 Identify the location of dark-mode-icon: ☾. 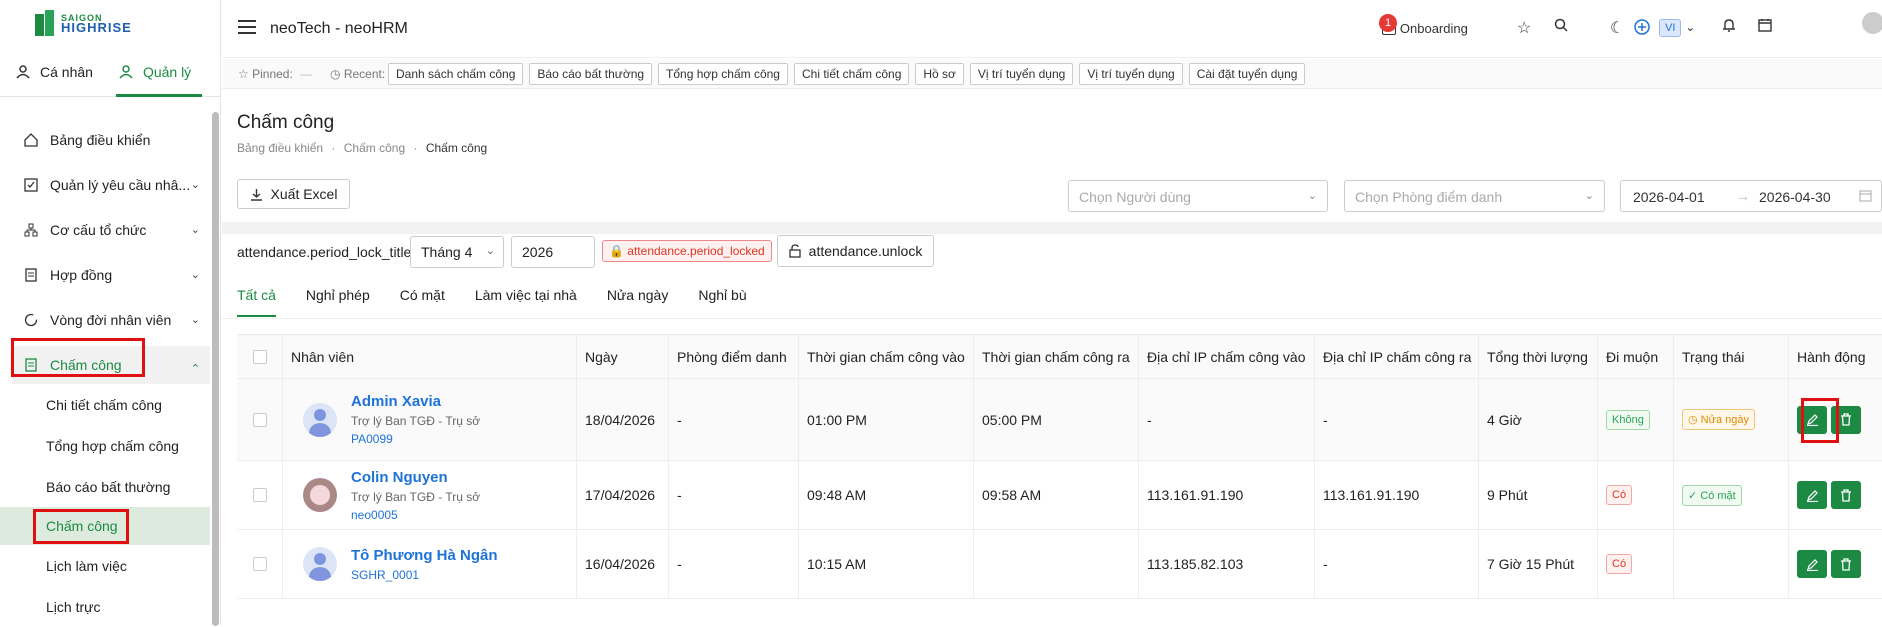
(1617, 28).